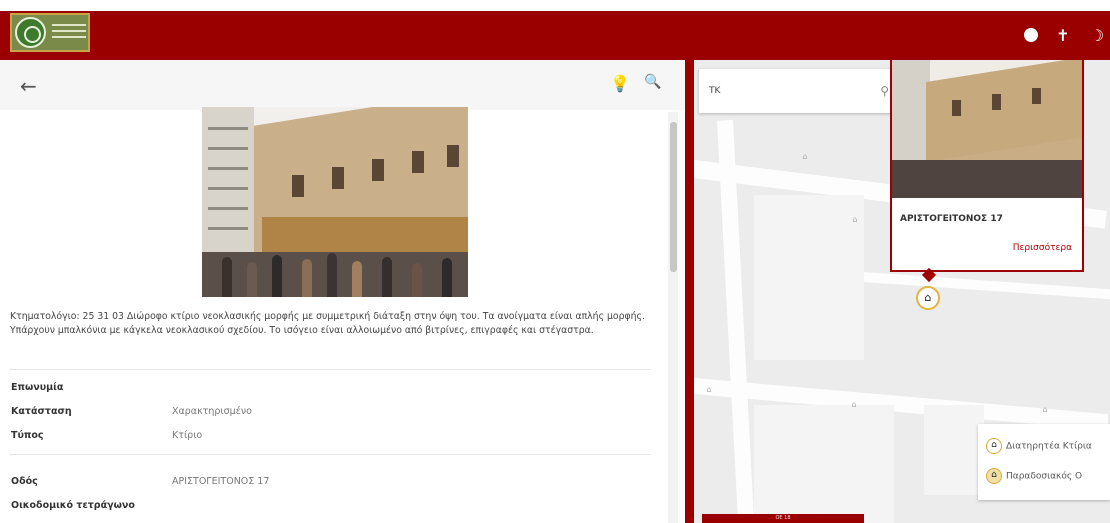 This screenshot has height=523, width=1110. Describe the element at coordinates (24, 481) in the screenshot. I see `attr-label-street: Οδός` at that location.